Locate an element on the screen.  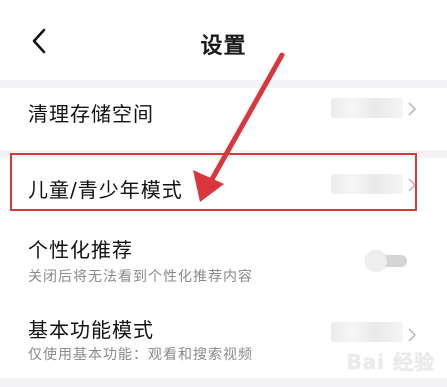
page-title: 设置 is located at coordinates (223, 46).